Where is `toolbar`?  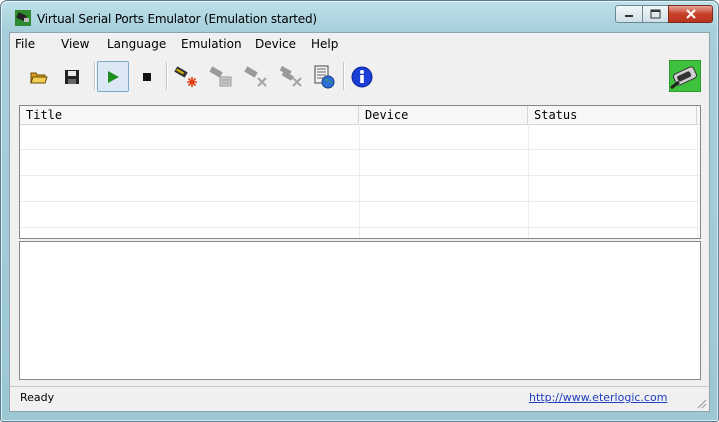 toolbar is located at coordinates (359, 76).